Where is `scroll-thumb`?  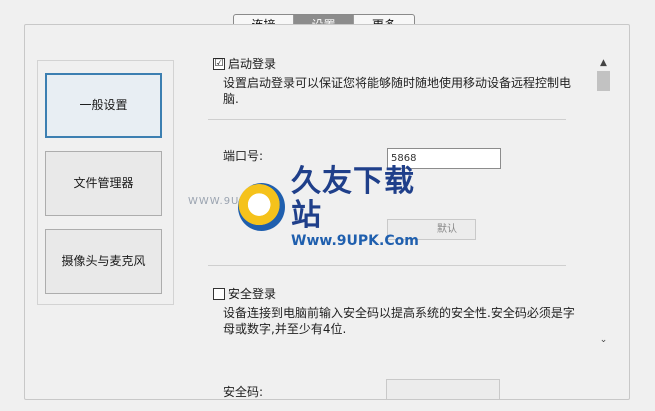
scroll-thumb is located at coordinates (603, 81).